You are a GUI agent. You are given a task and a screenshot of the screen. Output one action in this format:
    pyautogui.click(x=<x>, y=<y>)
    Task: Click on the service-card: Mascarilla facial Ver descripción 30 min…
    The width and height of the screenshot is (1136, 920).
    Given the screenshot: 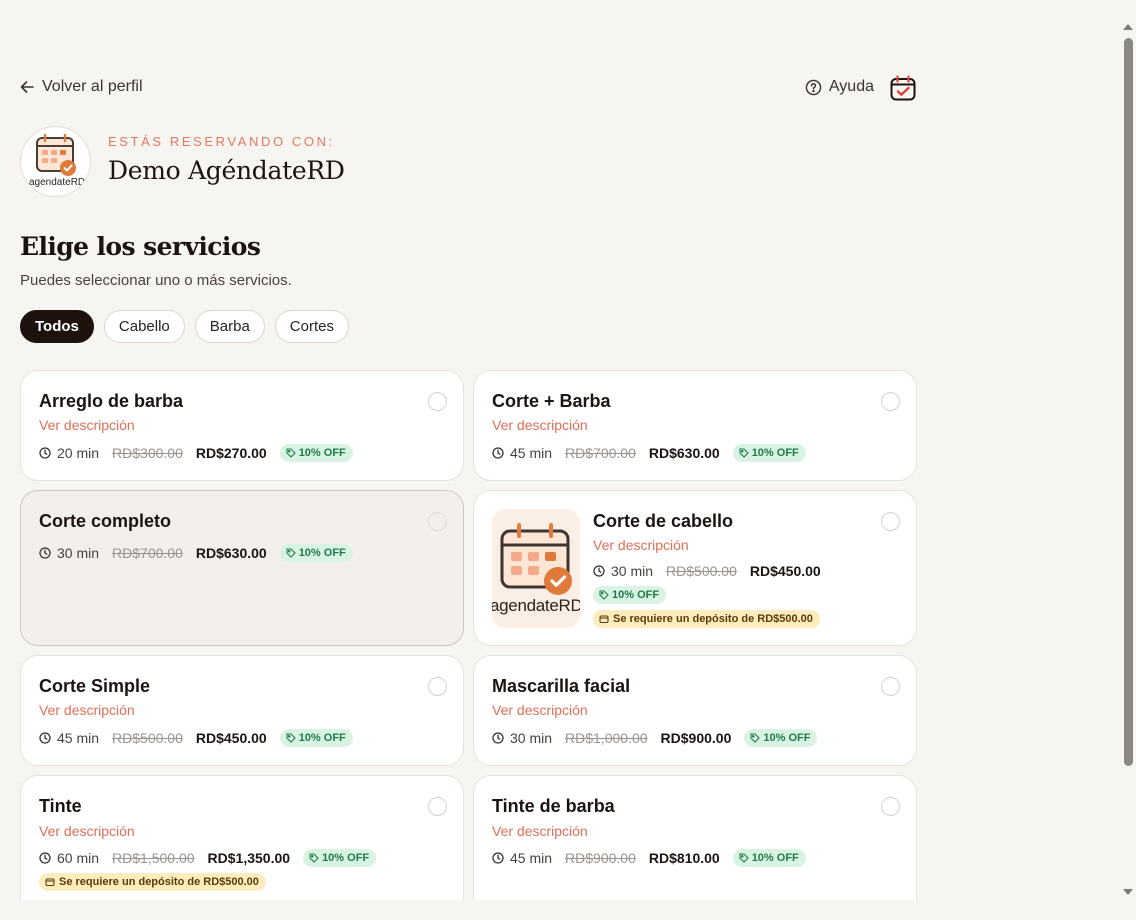 What is the action you would take?
    pyautogui.click(x=695, y=710)
    